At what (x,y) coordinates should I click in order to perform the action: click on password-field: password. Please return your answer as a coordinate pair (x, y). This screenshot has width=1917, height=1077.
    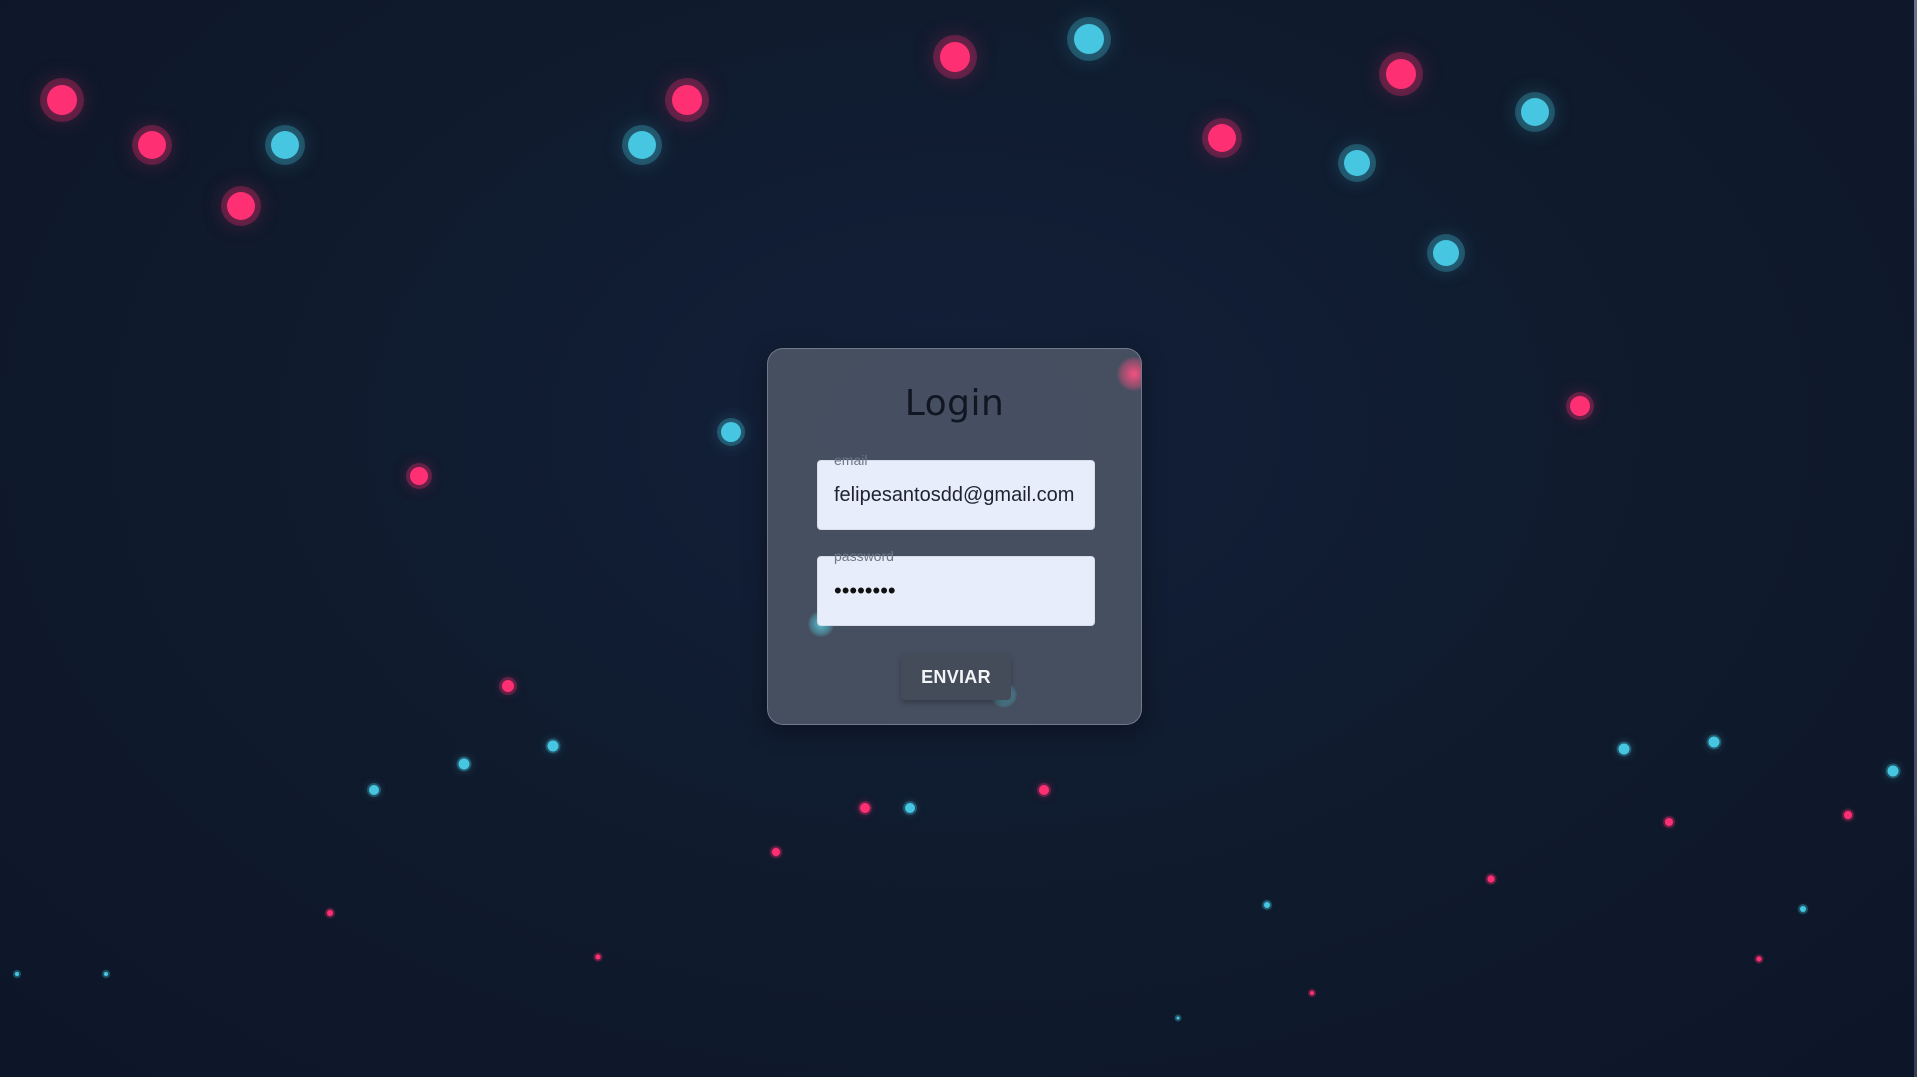
    Looking at the image, I should click on (956, 587).